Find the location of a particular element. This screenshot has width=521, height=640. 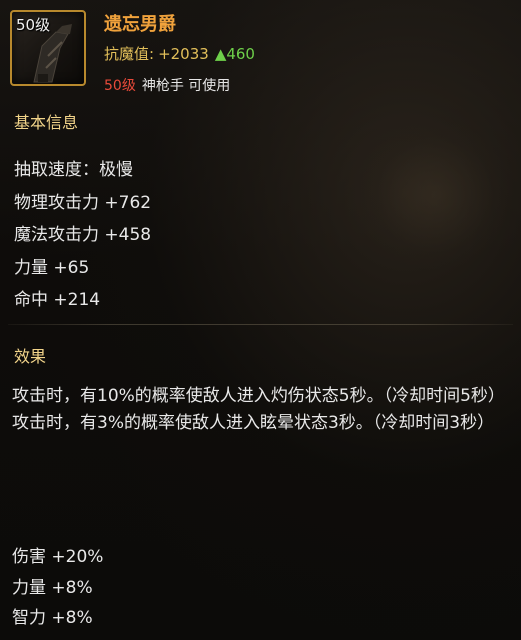

resist-value: +2033 is located at coordinates (183, 54).